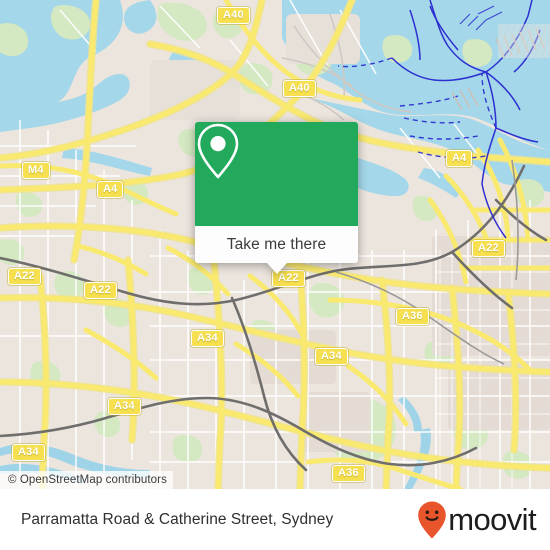 The height and width of the screenshot is (550, 550). I want to click on attribution-text: © OpenStreetMap contributors, so click(87, 480).